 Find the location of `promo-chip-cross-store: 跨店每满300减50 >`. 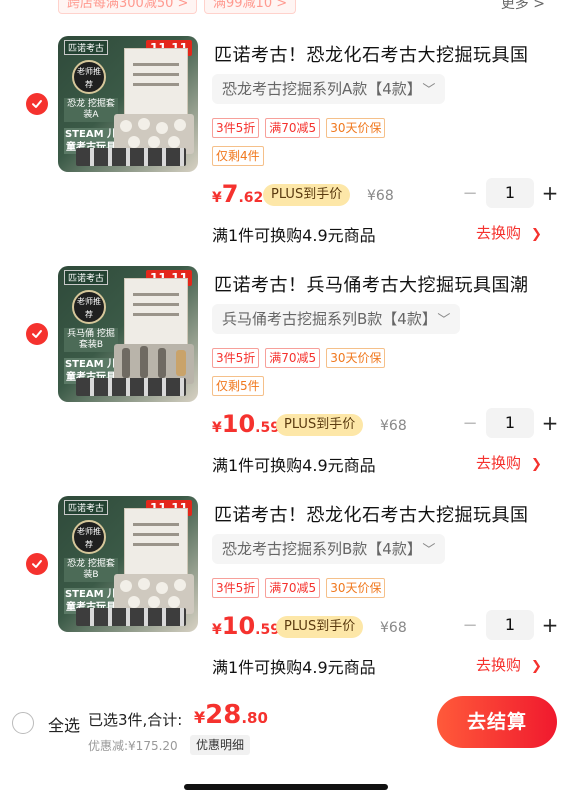

promo-chip-cross-store: 跨店每满300减50 > is located at coordinates (128, 7).